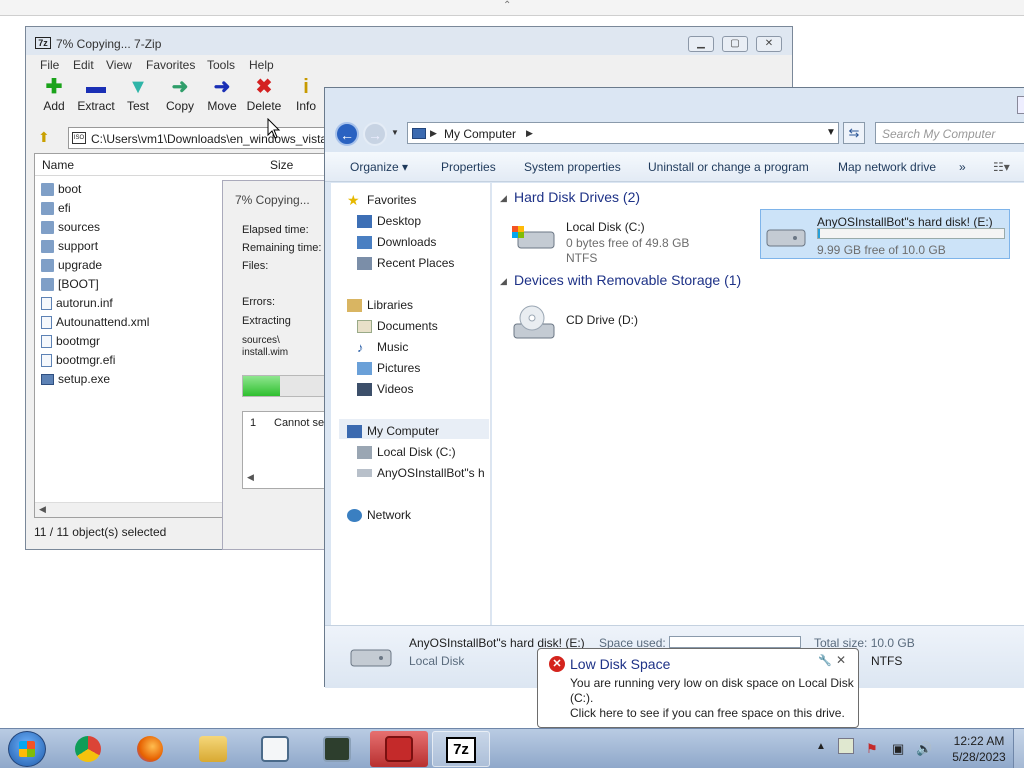 This screenshot has width=1024, height=768. What do you see at coordinates (170, 65) in the screenshot?
I see `menu-favorites: Favorites` at bounding box center [170, 65].